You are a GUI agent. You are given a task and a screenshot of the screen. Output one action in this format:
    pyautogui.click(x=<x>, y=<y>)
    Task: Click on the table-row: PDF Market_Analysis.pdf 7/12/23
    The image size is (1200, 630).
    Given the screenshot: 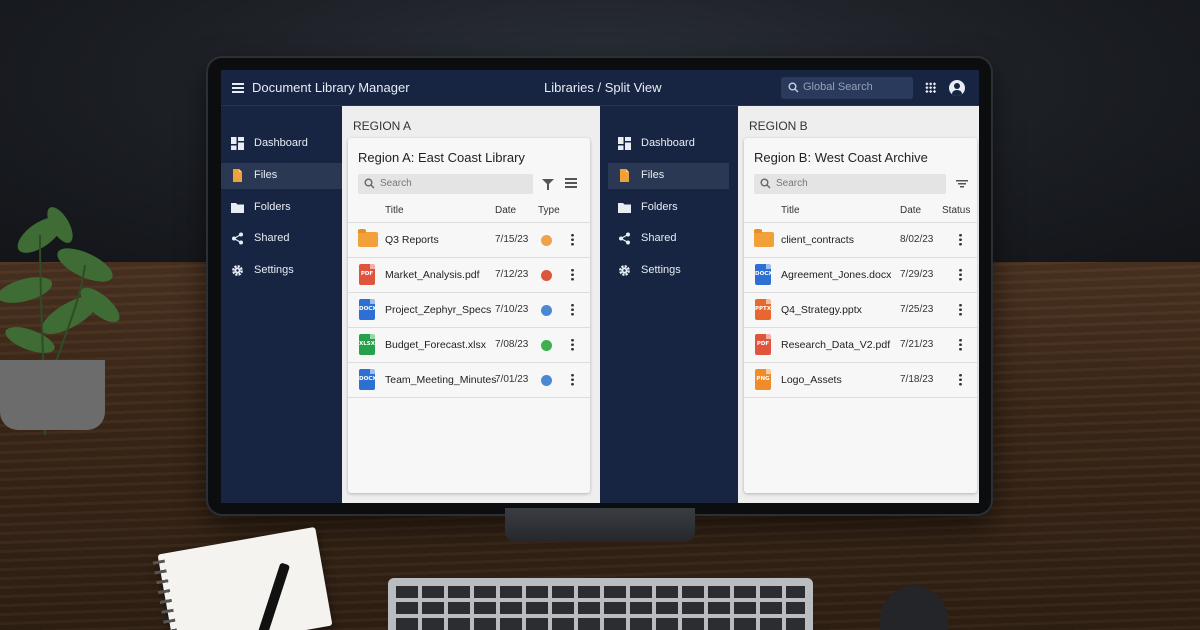 What is the action you would take?
    pyautogui.click(x=469, y=274)
    